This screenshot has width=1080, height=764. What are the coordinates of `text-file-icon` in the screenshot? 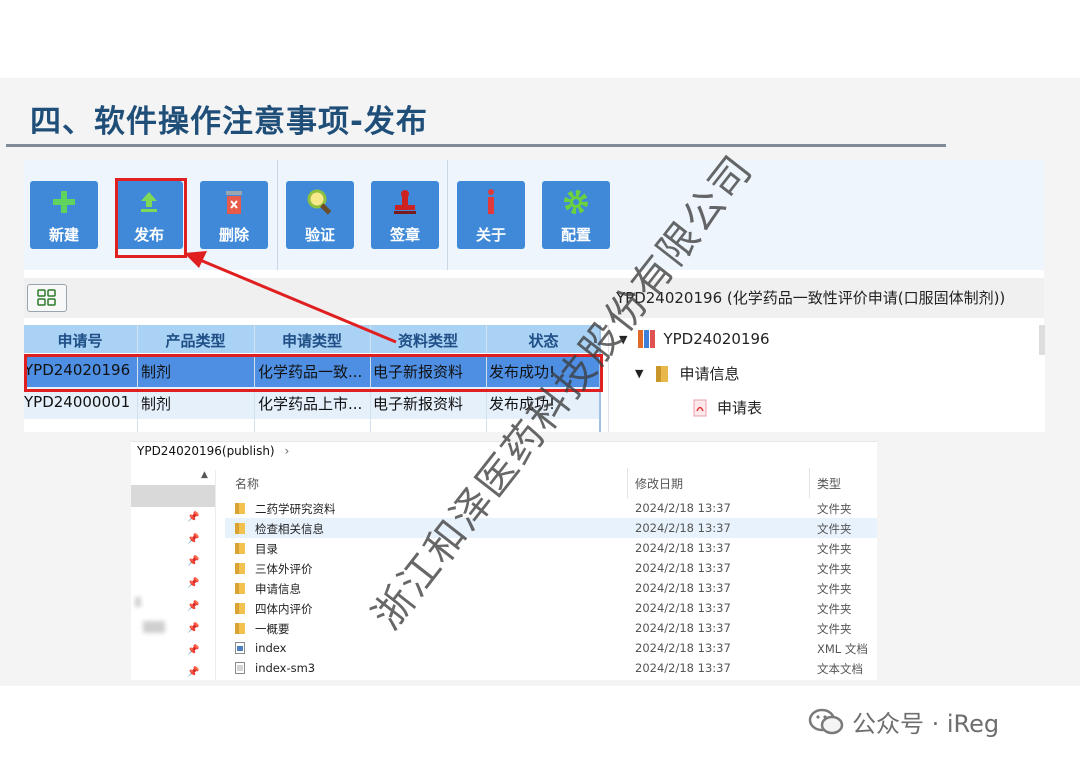 It's located at (240, 668).